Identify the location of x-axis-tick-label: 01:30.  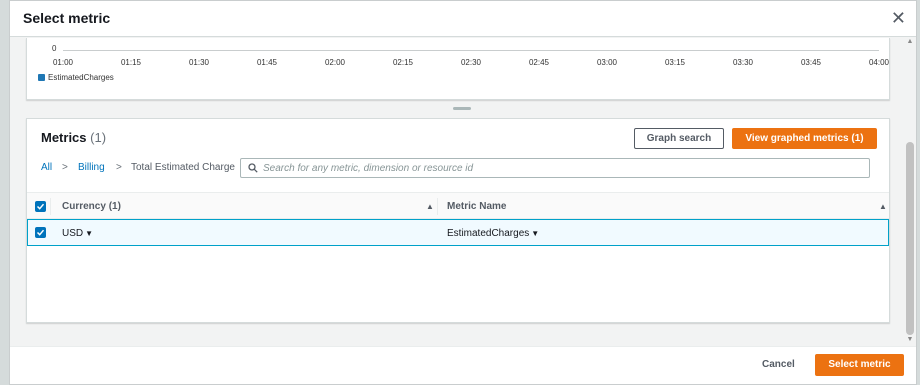
(199, 62).